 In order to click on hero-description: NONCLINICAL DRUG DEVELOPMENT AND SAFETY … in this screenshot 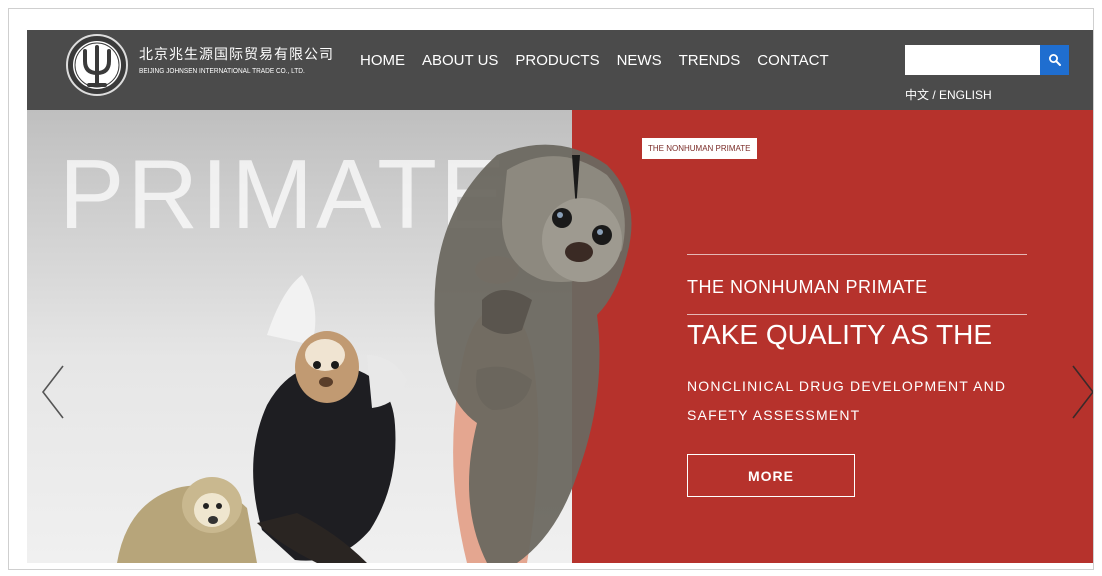, I will do `click(847, 400)`.